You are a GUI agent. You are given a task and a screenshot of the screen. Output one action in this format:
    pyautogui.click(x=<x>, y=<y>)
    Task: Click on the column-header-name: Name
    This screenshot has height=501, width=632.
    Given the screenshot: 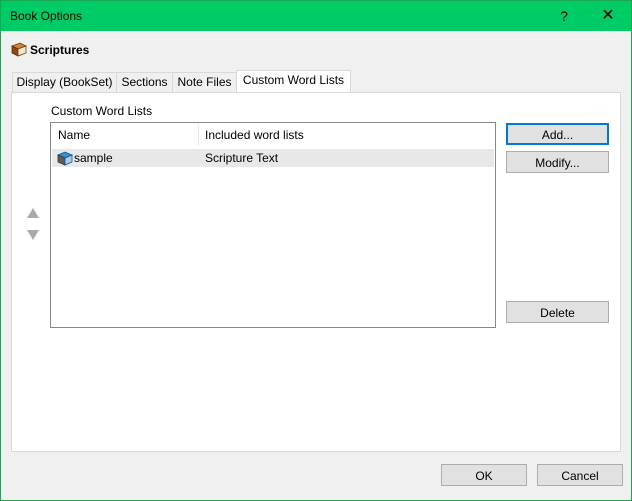 What is the action you would take?
    pyautogui.click(x=74, y=135)
    